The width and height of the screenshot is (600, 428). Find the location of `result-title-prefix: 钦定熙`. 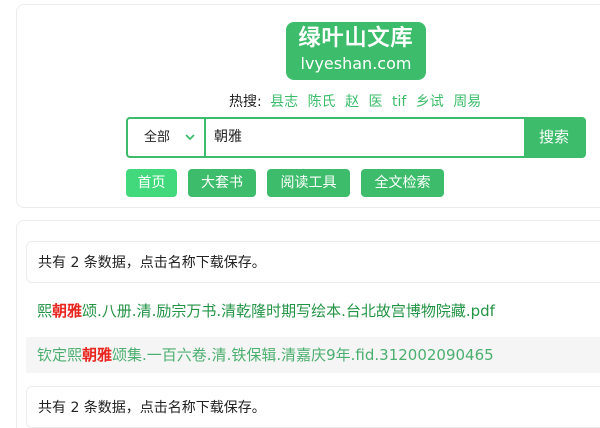

result-title-prefix: 钦定熙 is located at coordinates (60, 355).